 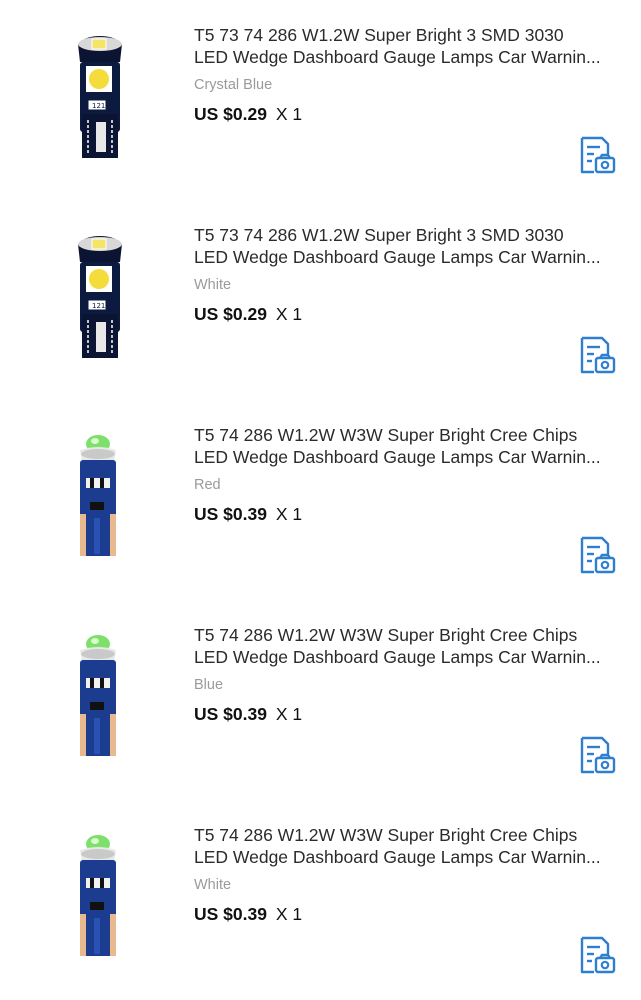 I want to click on product-variant: Crystal Blue, so click(x=233, y=85).